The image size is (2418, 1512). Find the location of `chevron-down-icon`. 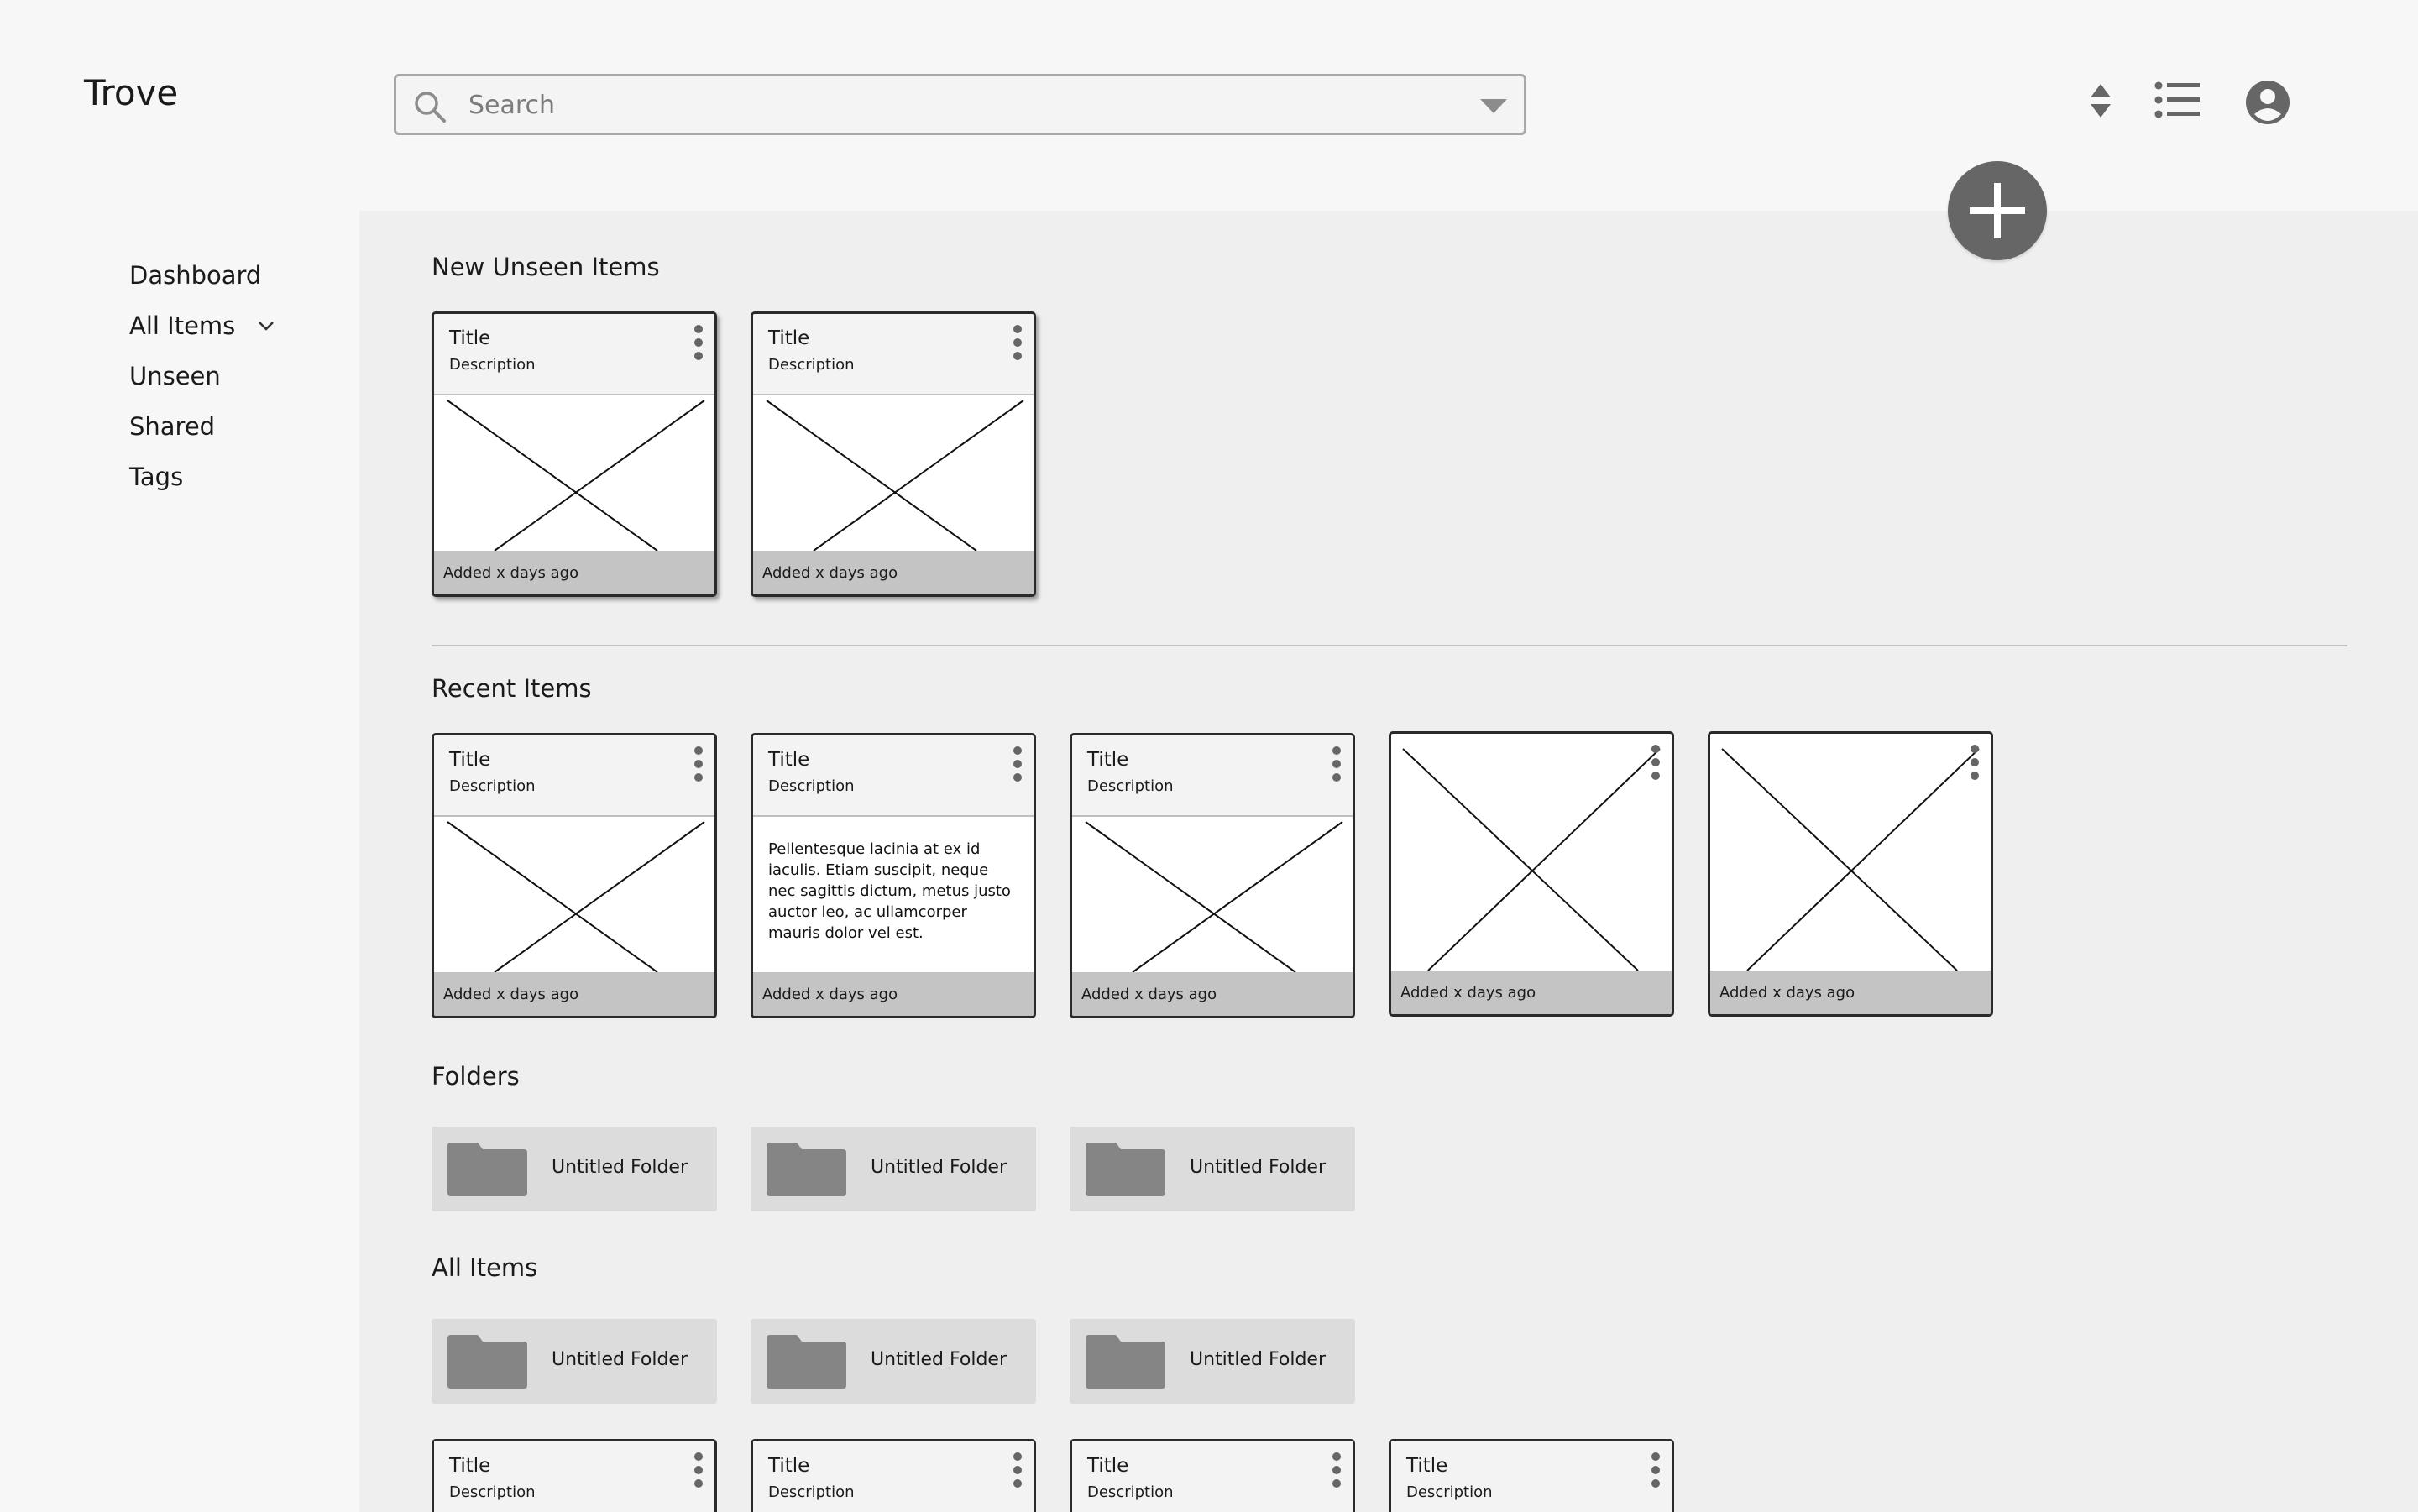

chevron-down-icon is located at coordinates (266, 326).